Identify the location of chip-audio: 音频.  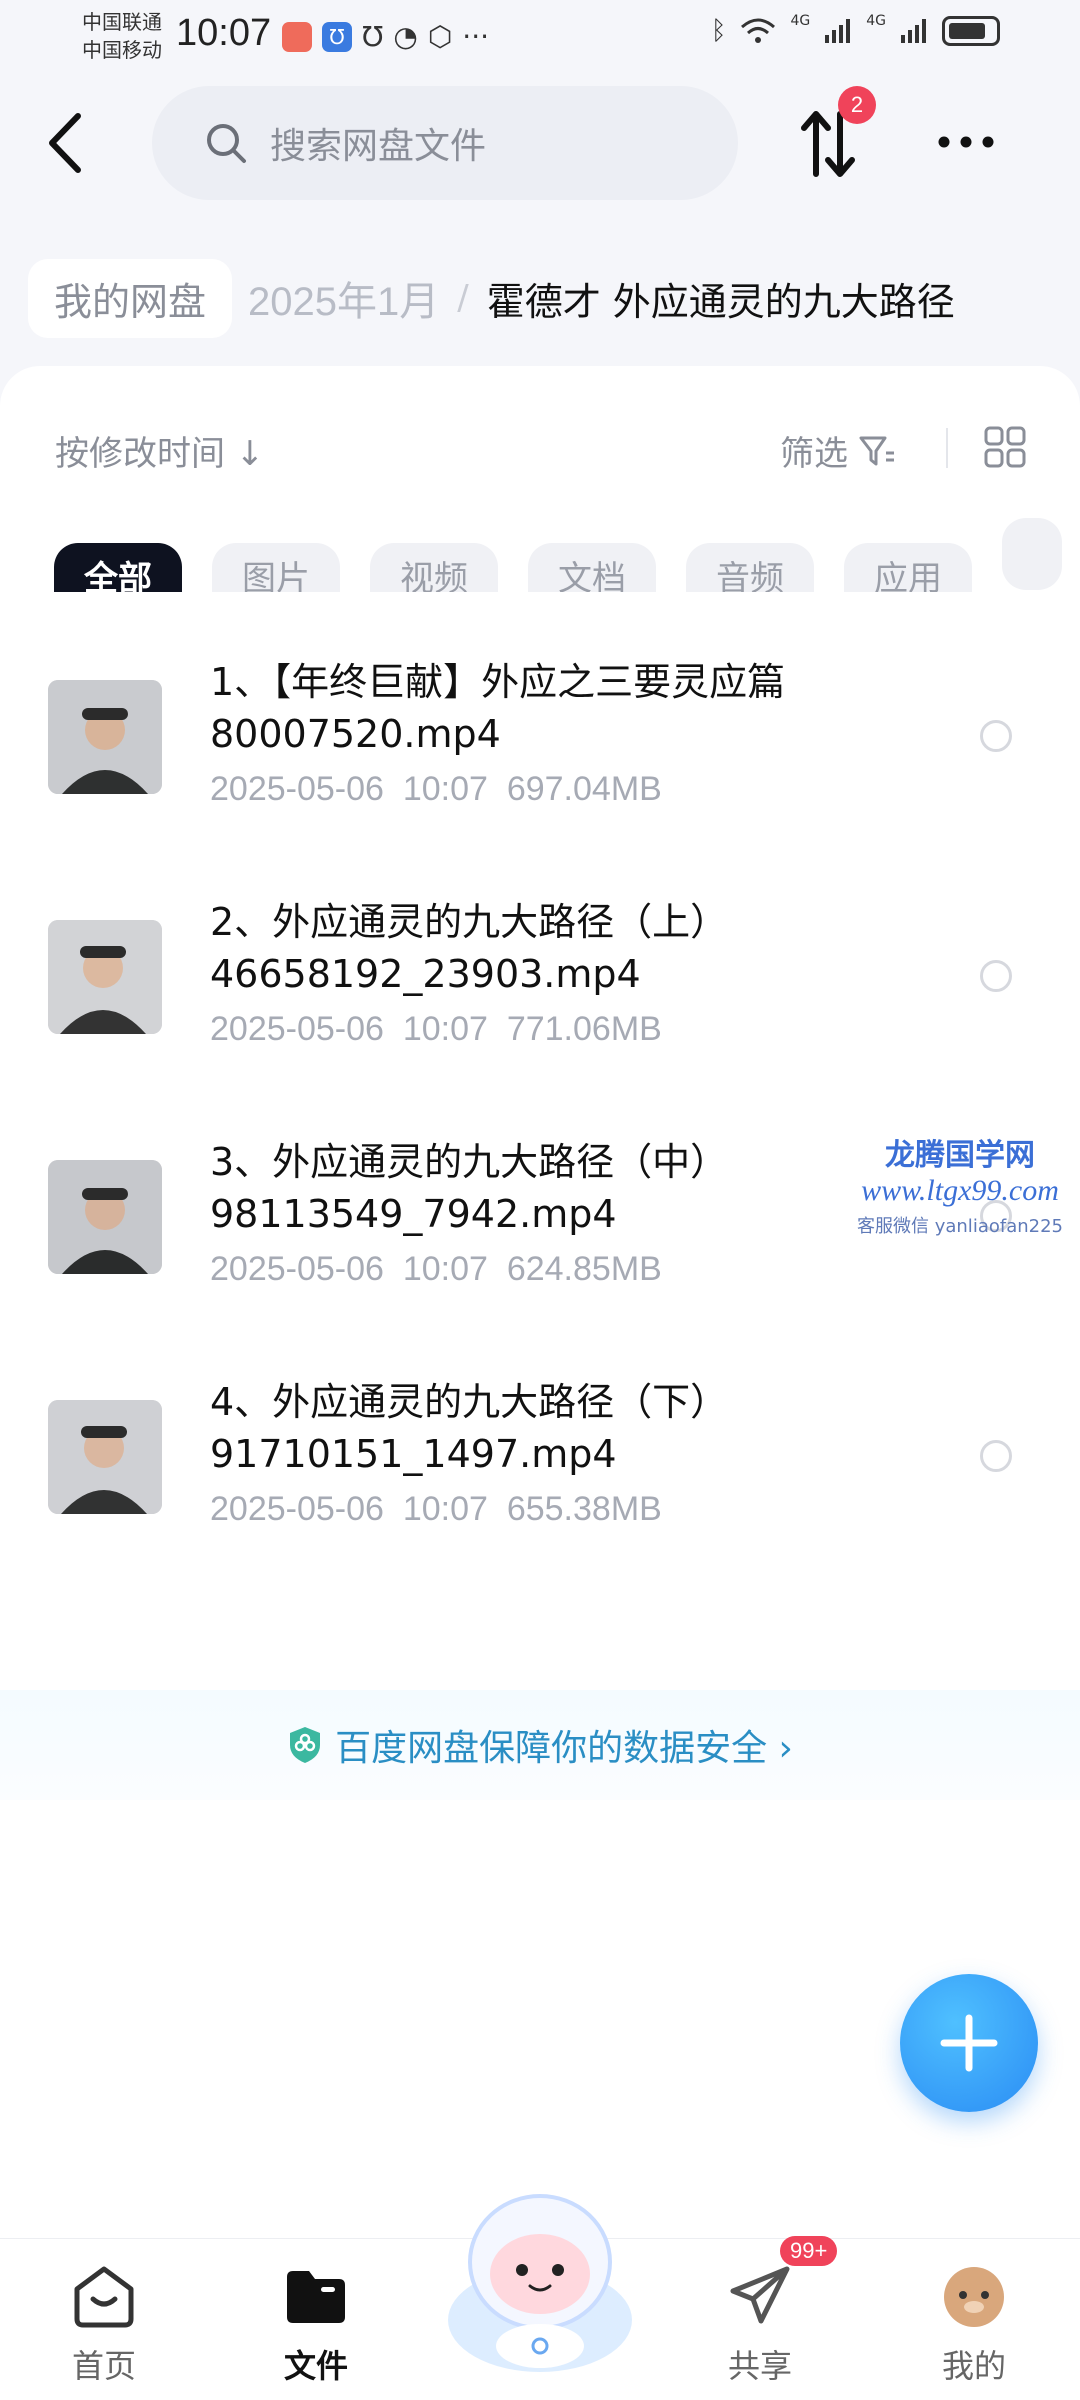
(750, 567).